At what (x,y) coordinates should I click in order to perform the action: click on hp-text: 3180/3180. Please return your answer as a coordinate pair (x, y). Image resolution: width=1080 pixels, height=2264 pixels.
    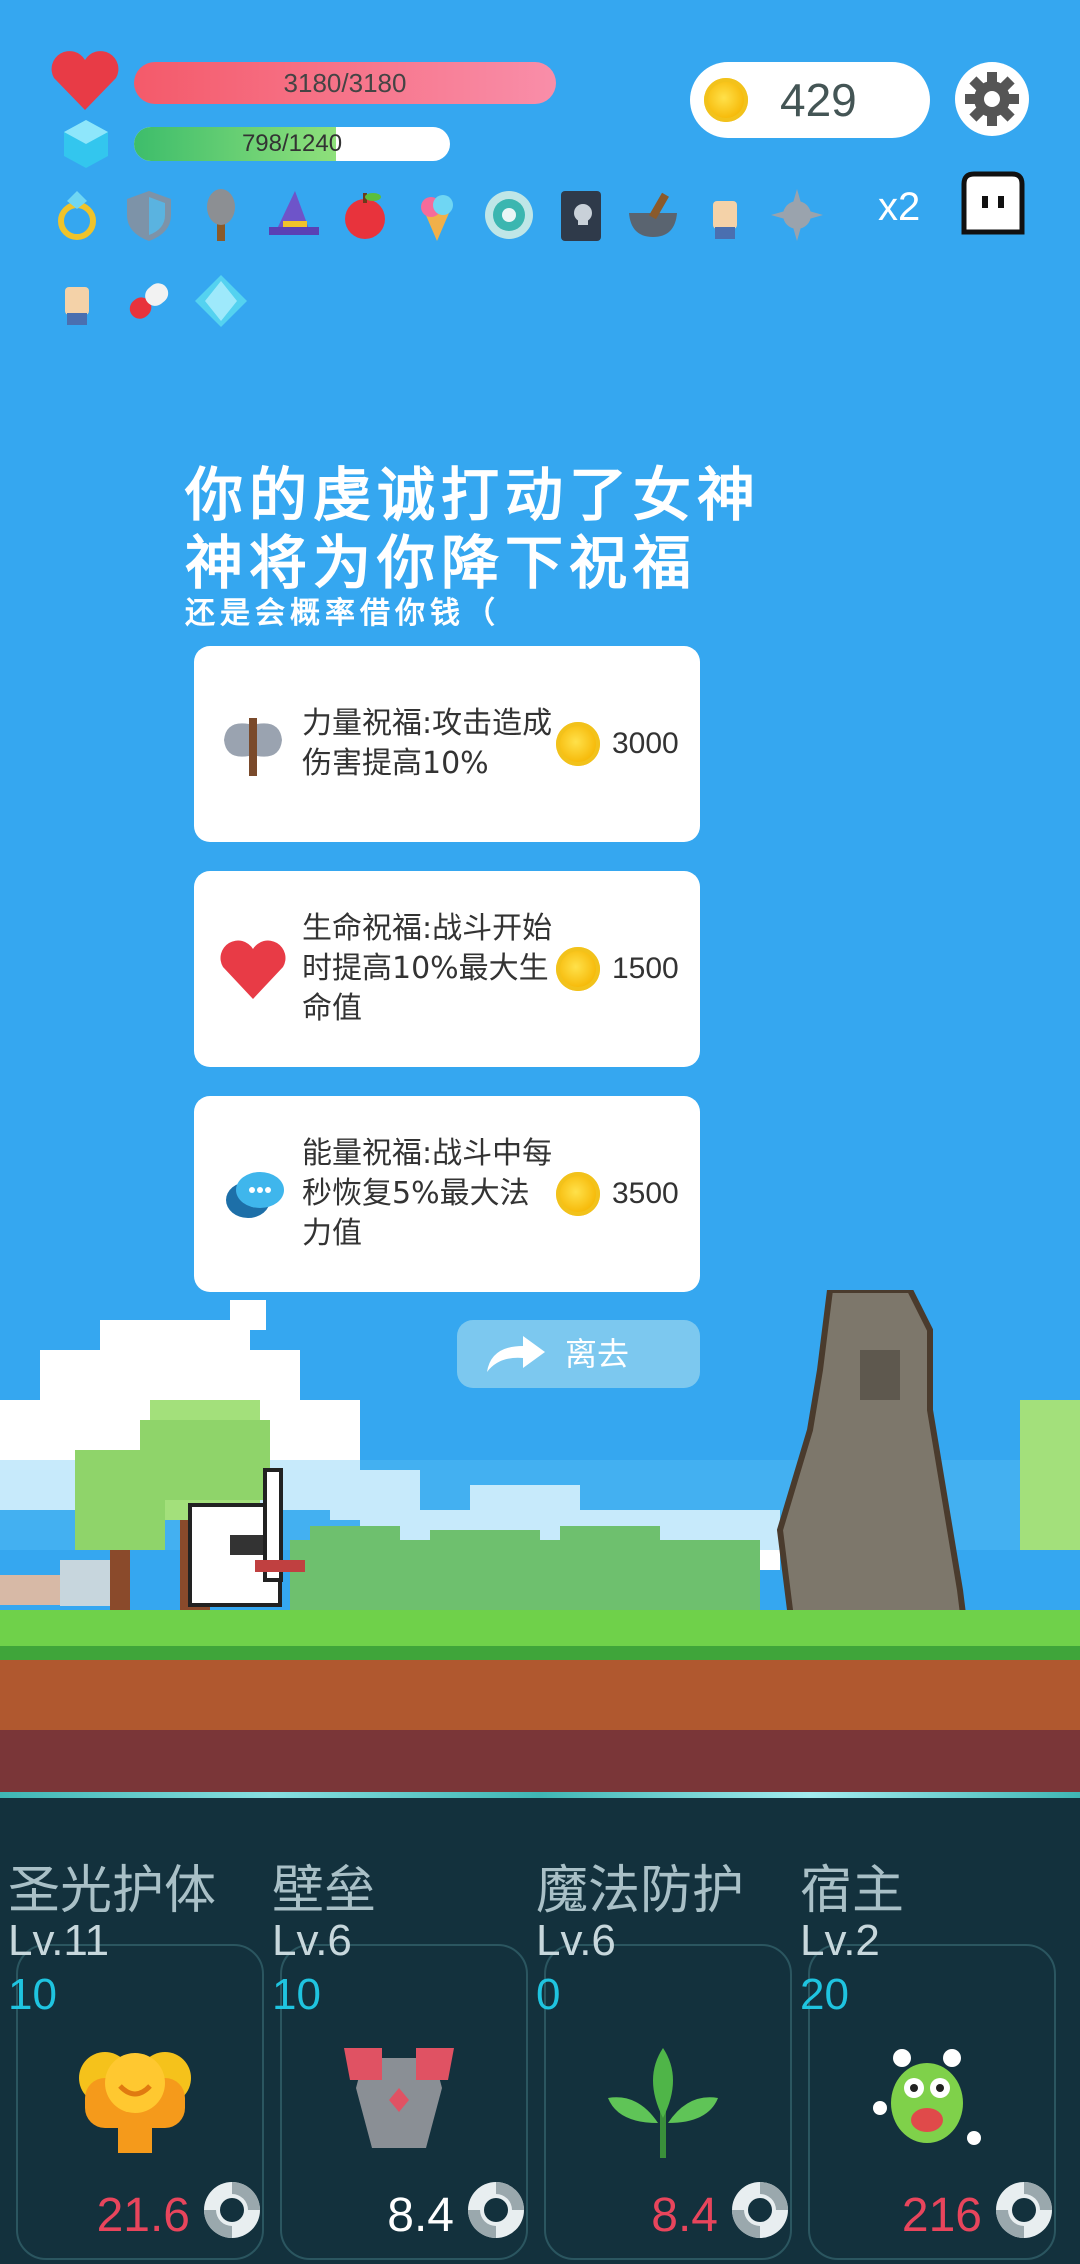
    Looking at the image, I should click on (345, 83).